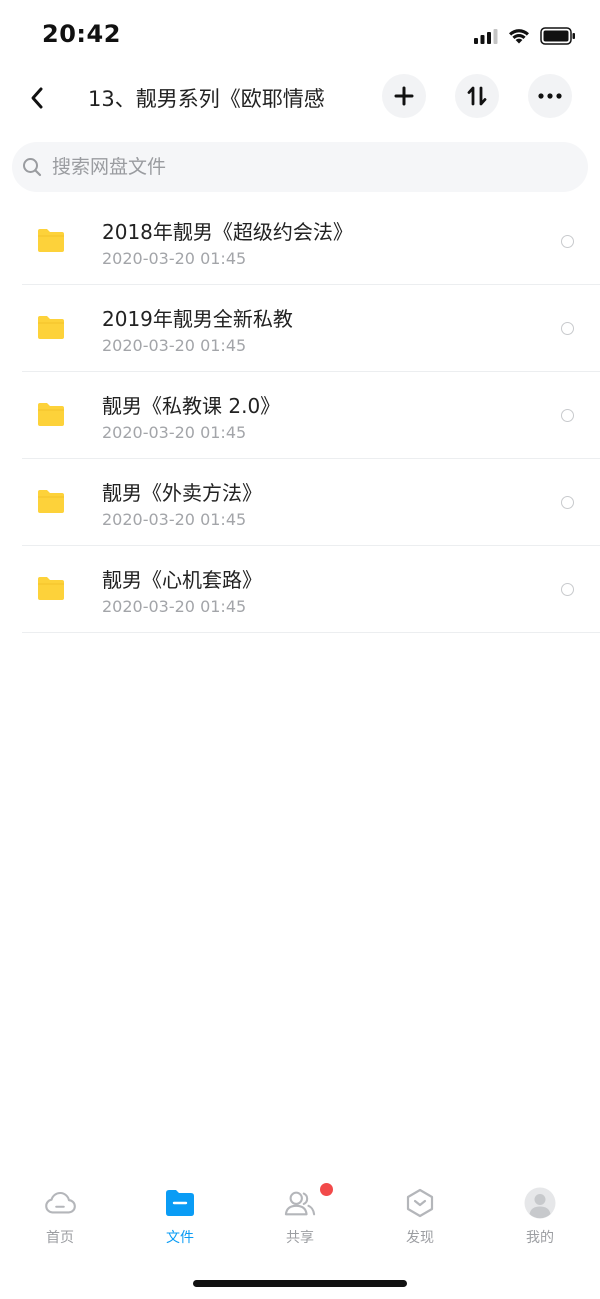 This screenshot has height=1299, width=600. Describe the element at coordinates (191, 406) in the screenshot. I see `file-name: 靓男《私教课 2.0》` at that location.